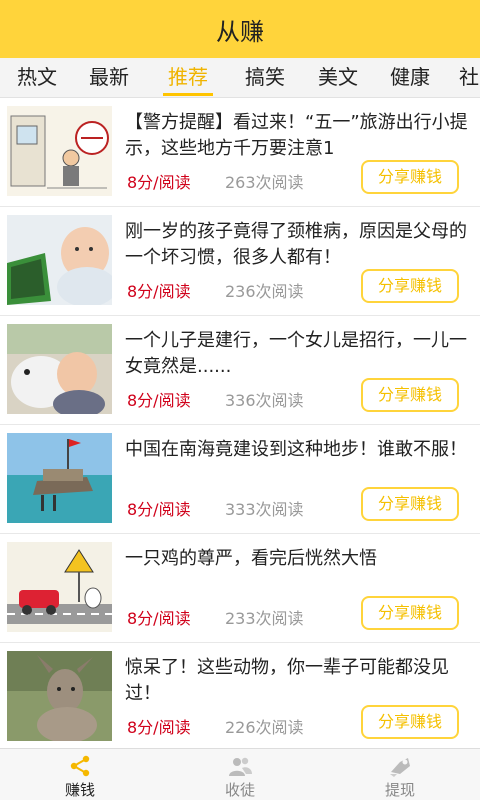 The width and height of the screenshot is (480, 800). Describe the element at coordinates (59, 260) in the screenshot. I see `baby-tablet-icon` at that location.